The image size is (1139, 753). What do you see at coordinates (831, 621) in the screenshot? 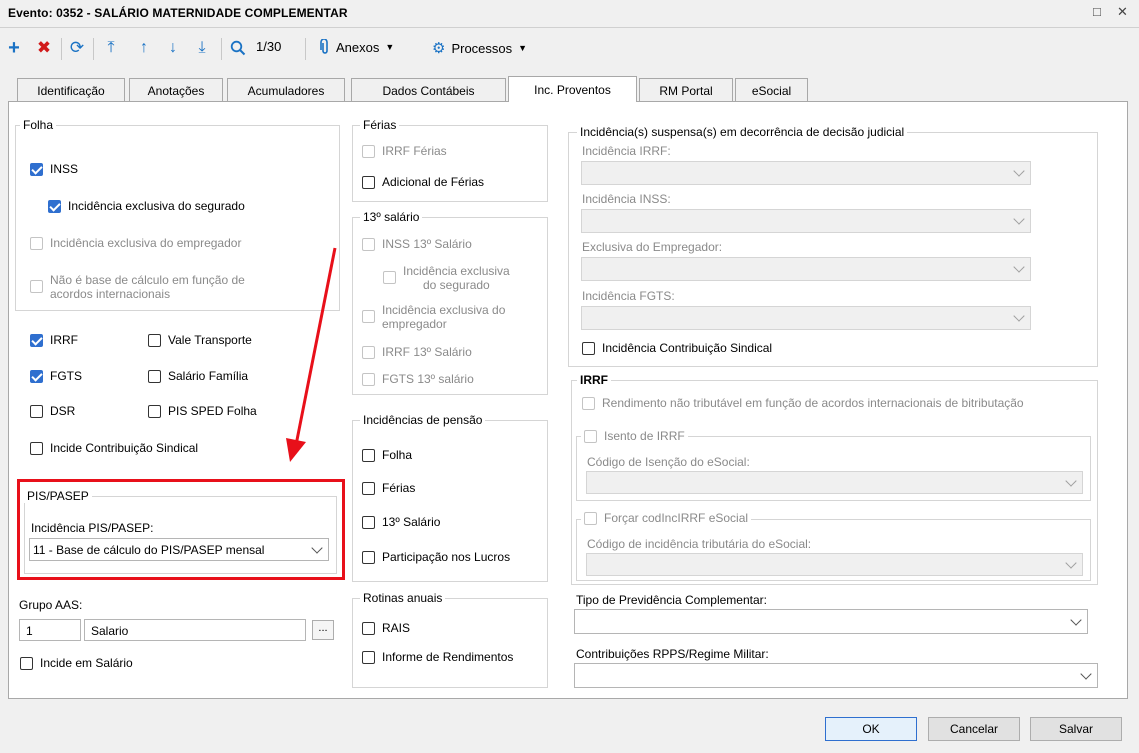
I see `previdencia-select` at bounding box center [831, 621].